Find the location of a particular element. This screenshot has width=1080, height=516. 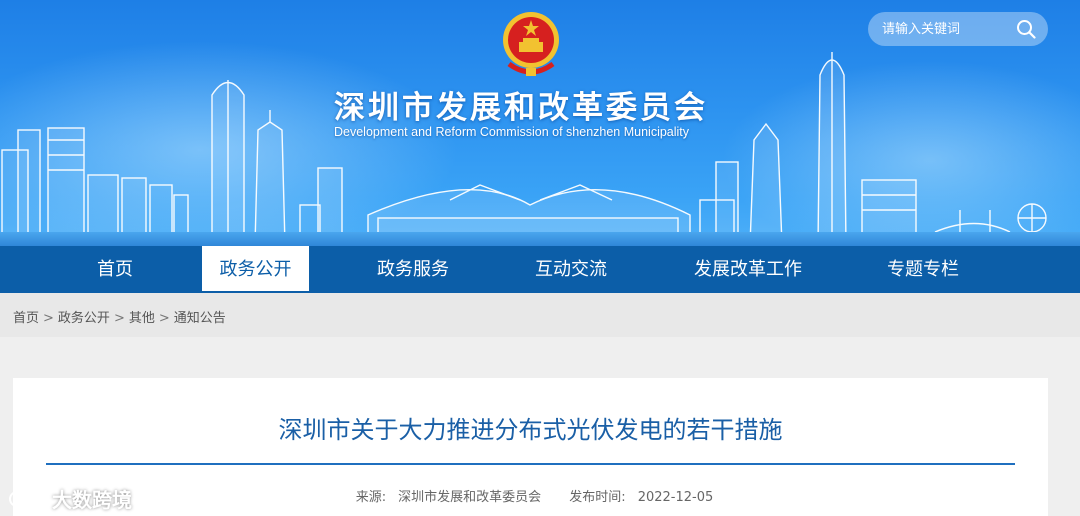

source-value: 深圳市发展和改革委员会 is located at coordinates (470, 497).